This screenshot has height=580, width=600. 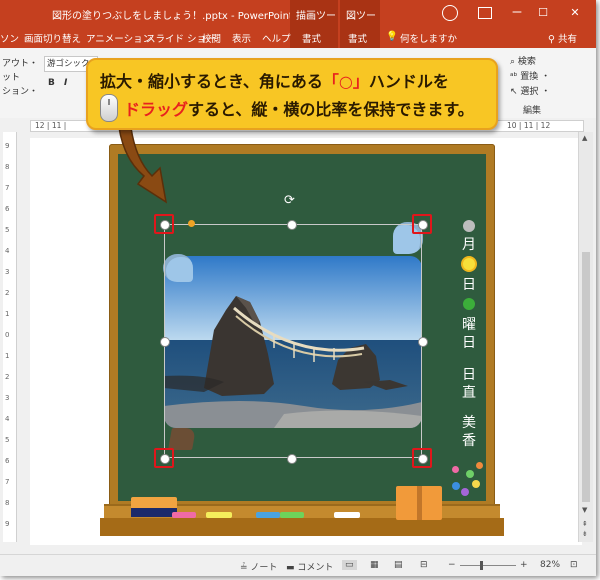 I want to click on select-label: 選択 ・, so click(x=535, y=92).